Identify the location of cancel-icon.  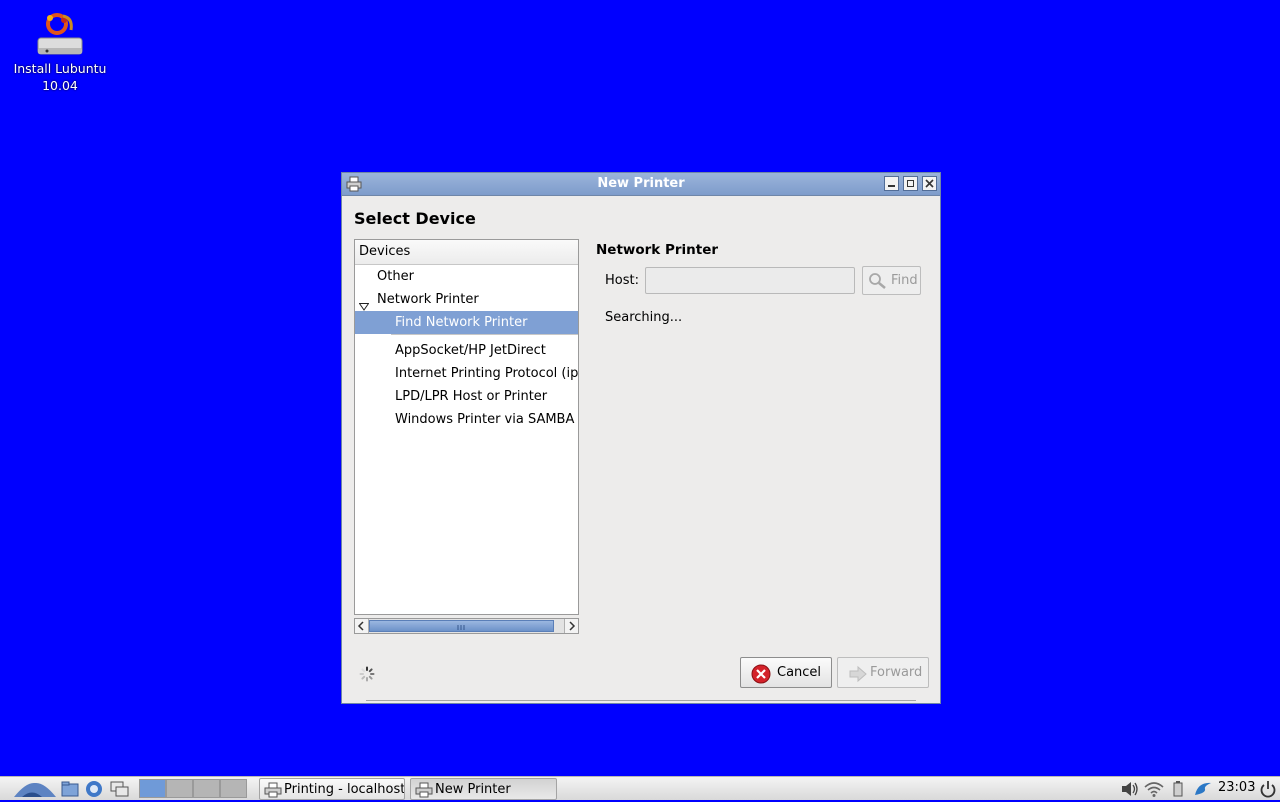
(761, 674).